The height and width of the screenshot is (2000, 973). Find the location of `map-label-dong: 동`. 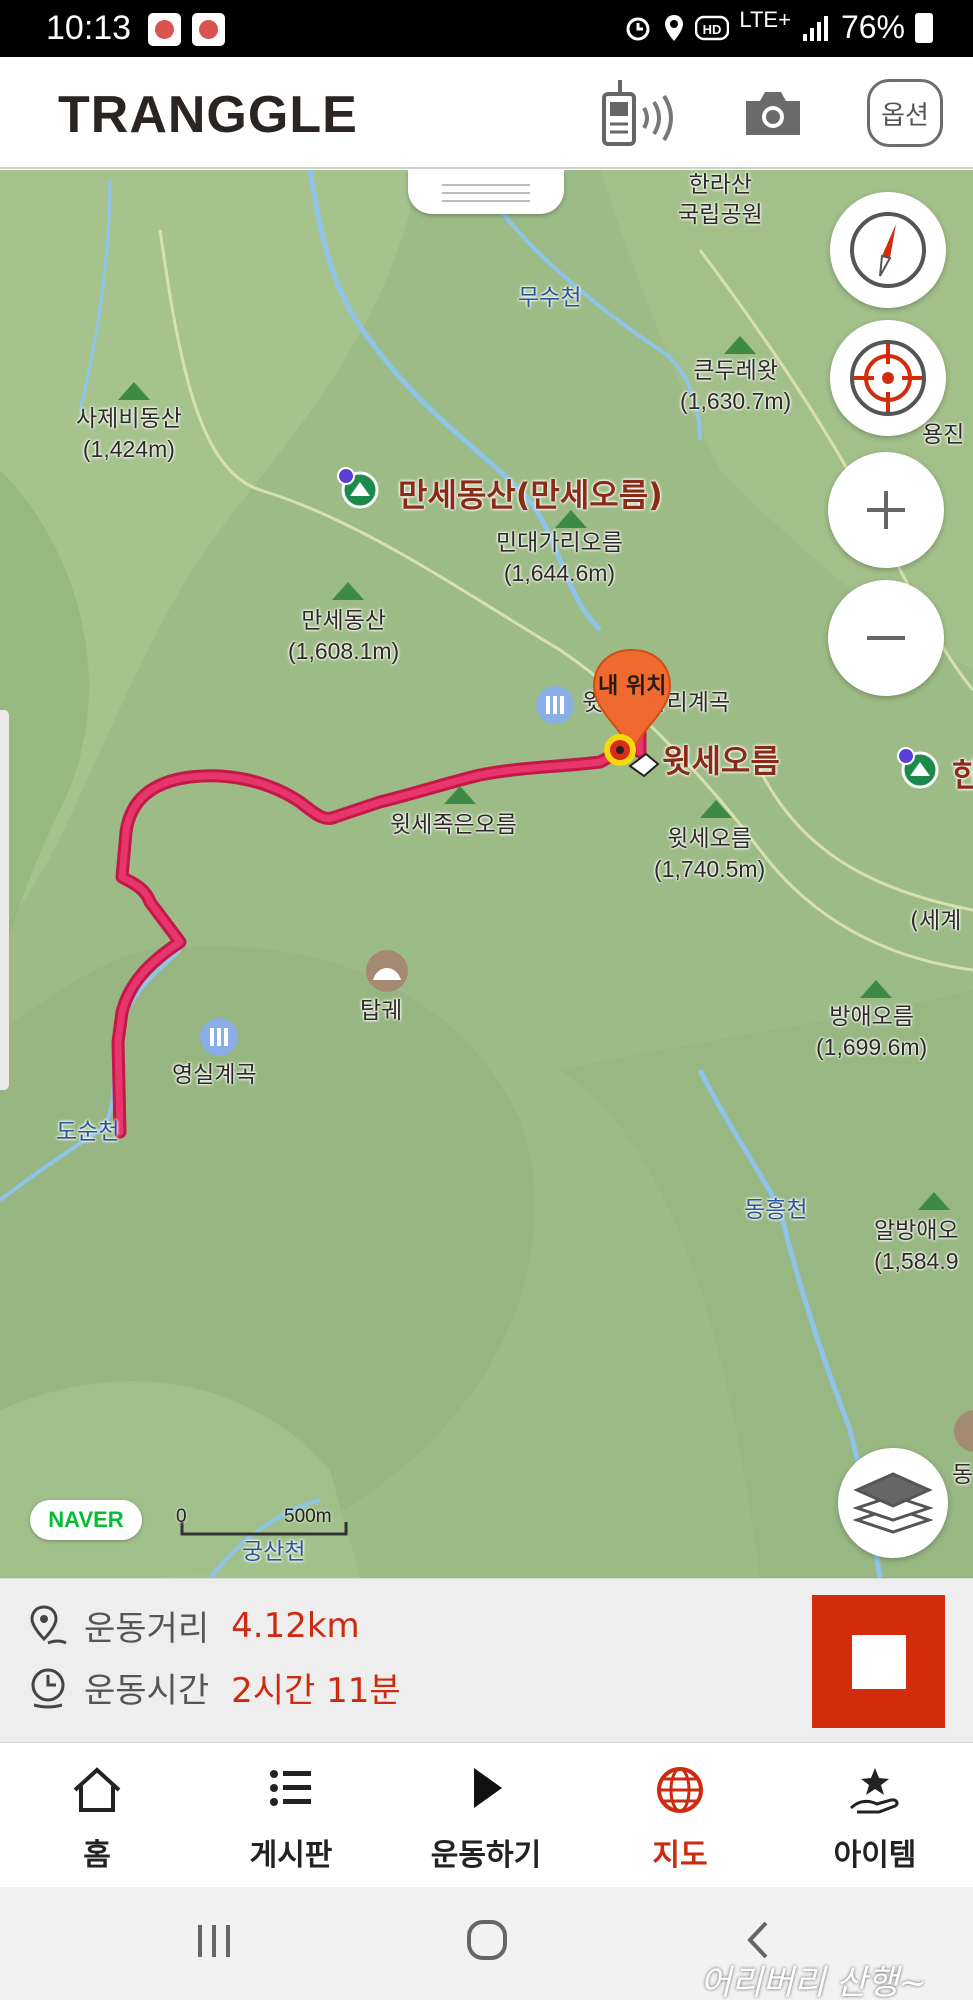

map-label-dong: 동 is located at coordinates (962, 1475).